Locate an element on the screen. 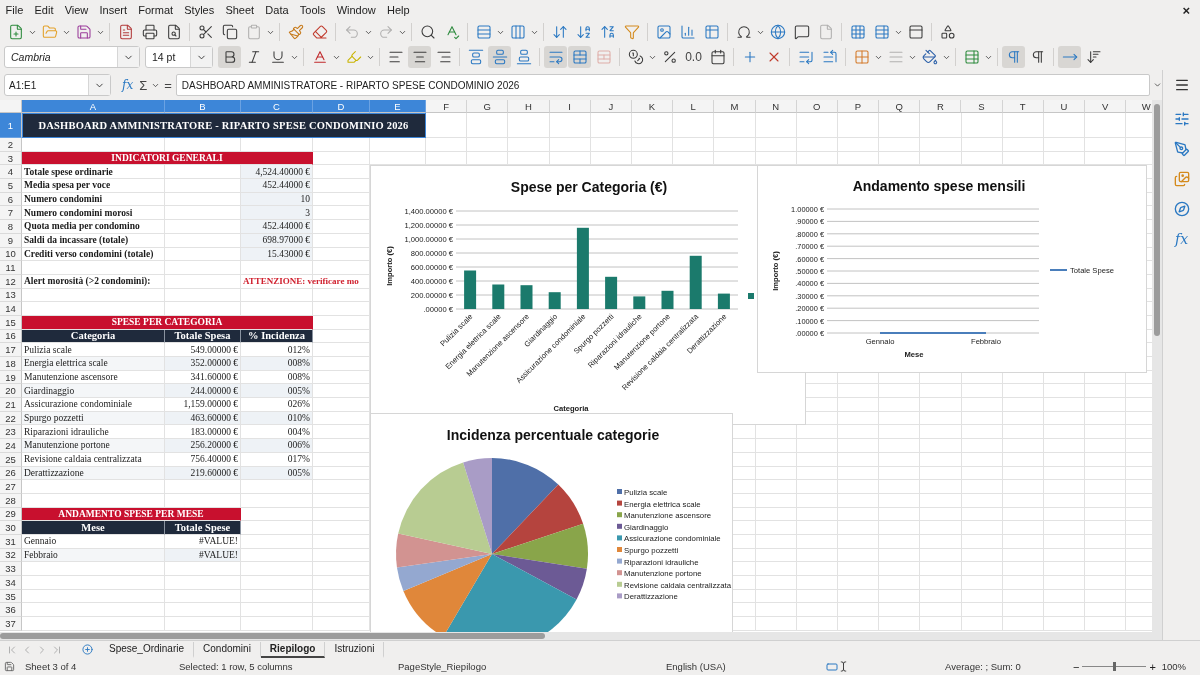 The width and height of the screenshot is (1200, 675). number-format-button: 0.0 is located at coordinates (693, 57).